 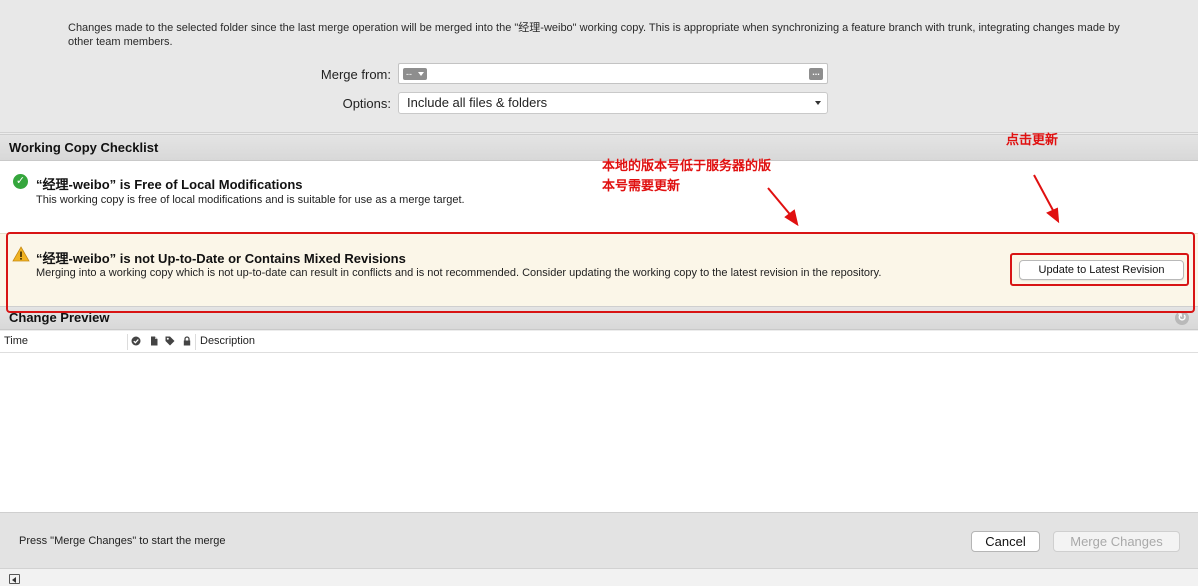 I want to click on checkmark-circle-icon: ✓, so click(x=20, y=181).